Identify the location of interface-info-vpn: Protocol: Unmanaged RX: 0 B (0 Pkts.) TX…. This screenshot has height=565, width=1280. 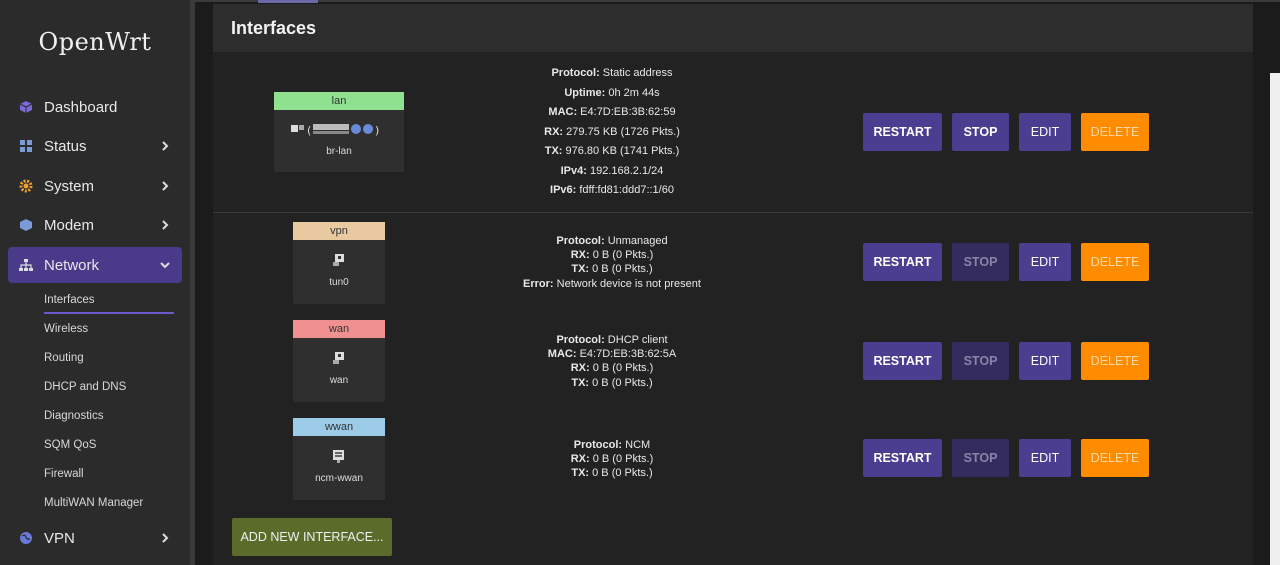
(612, 262).